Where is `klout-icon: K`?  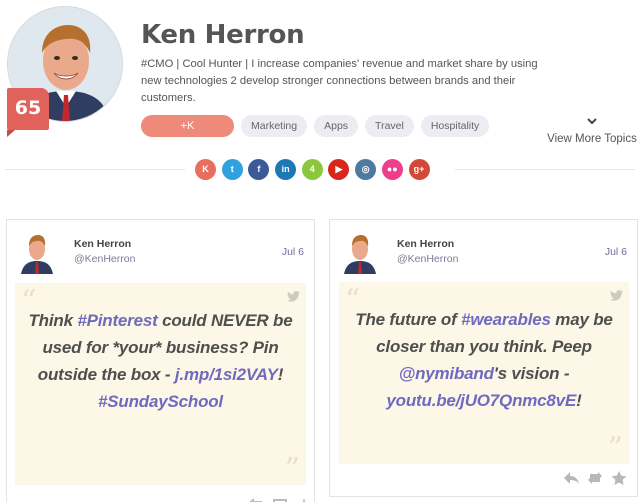
klout-icon: K is located at coordinates (205, 169).